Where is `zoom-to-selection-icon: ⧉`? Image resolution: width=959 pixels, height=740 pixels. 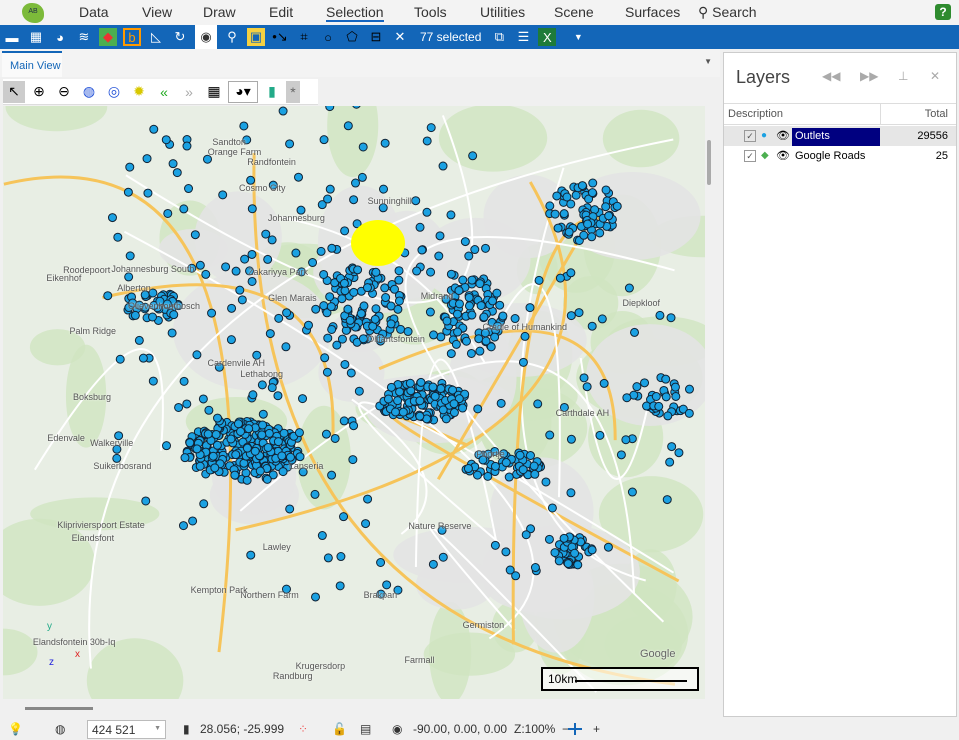
zoom-to-selection-icon: ⧉ is located at coordinates (499, 37).